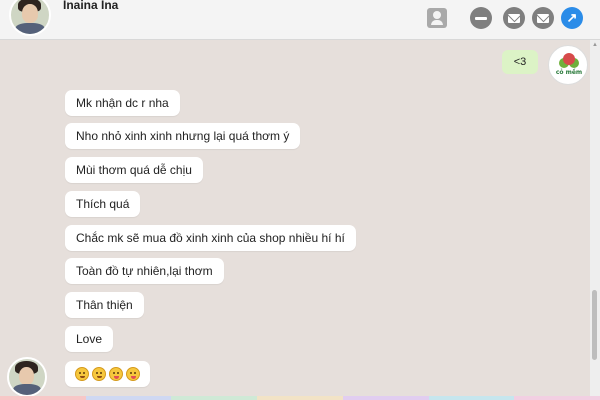 The width and height of the screenshot is (600, 400). Describe the element at coordinates (122, 103) in the screenshot. I see `incoming-message: Mk nhận dc r nha` at that location.